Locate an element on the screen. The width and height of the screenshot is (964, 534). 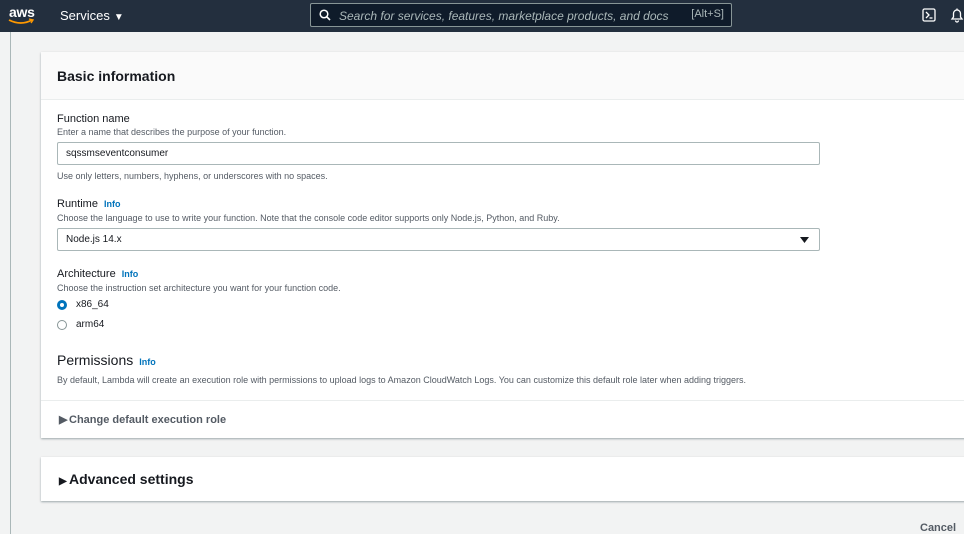
divider is located at coordinates (502, 400).